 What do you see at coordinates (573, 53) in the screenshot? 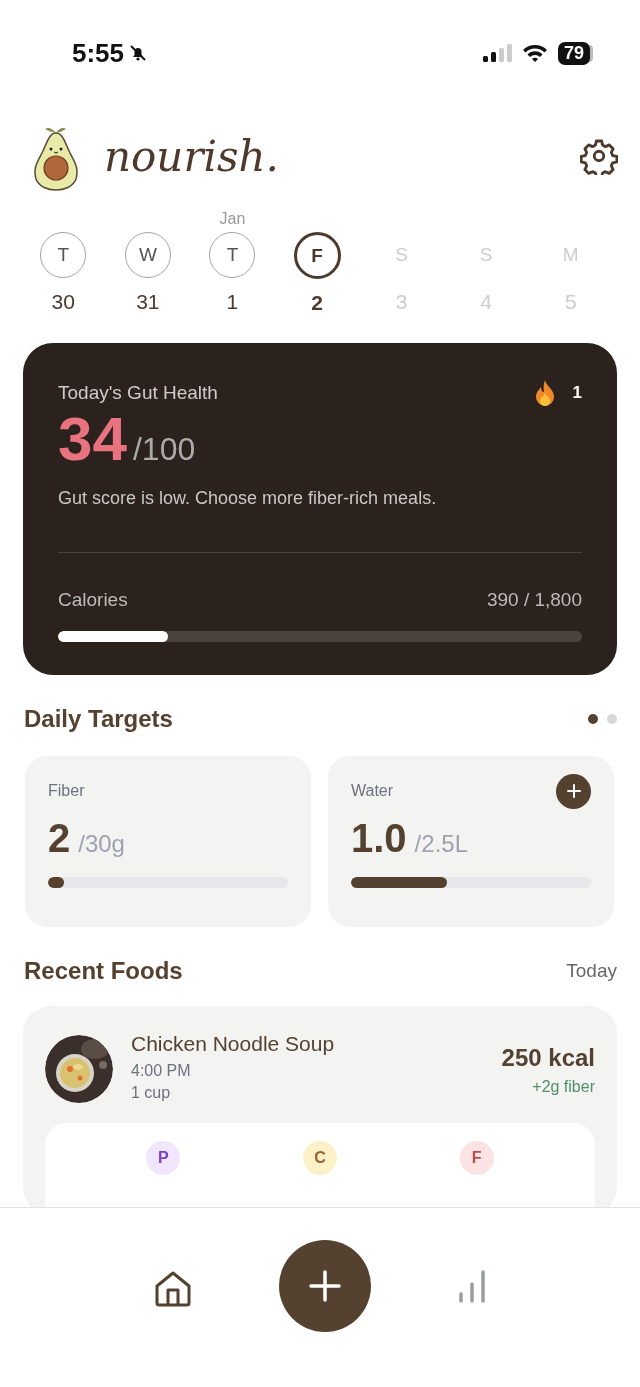
I see `battery-indicator: 79` at bounding box center [573, 53].